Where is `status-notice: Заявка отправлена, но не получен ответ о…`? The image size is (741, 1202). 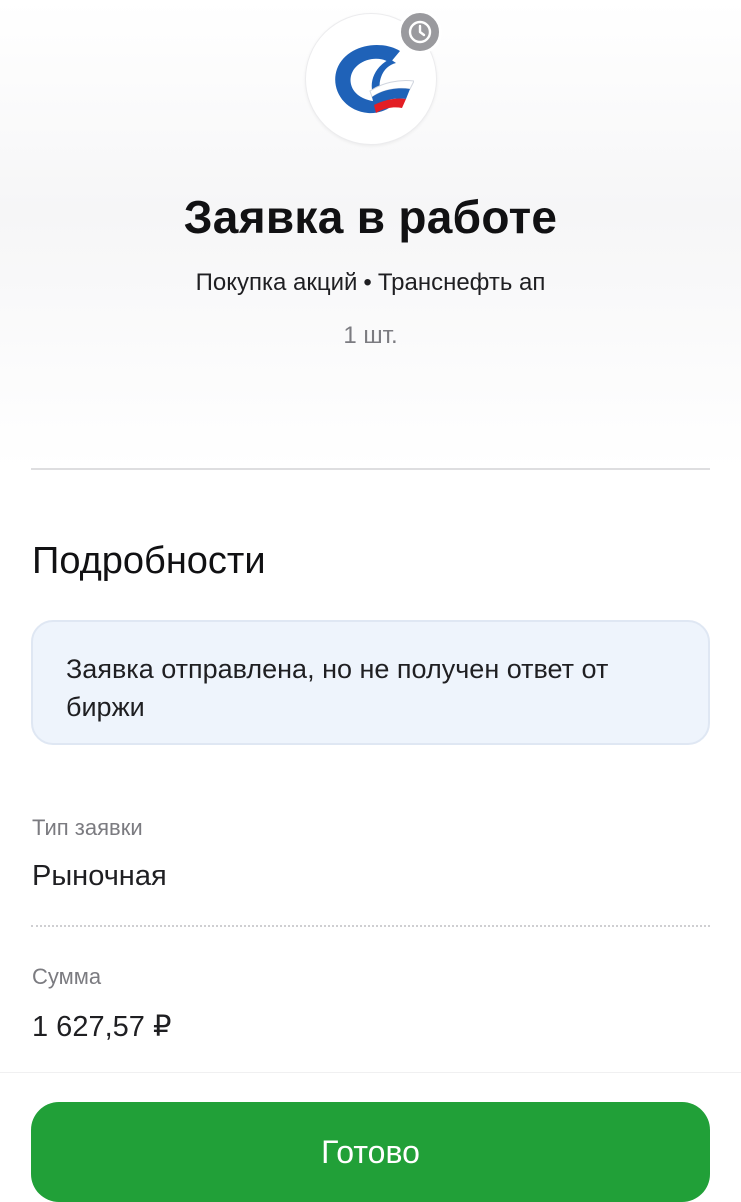 status-notice: Заявка отправлена, но не получен ответ о… is located at coordinates (370, 682).